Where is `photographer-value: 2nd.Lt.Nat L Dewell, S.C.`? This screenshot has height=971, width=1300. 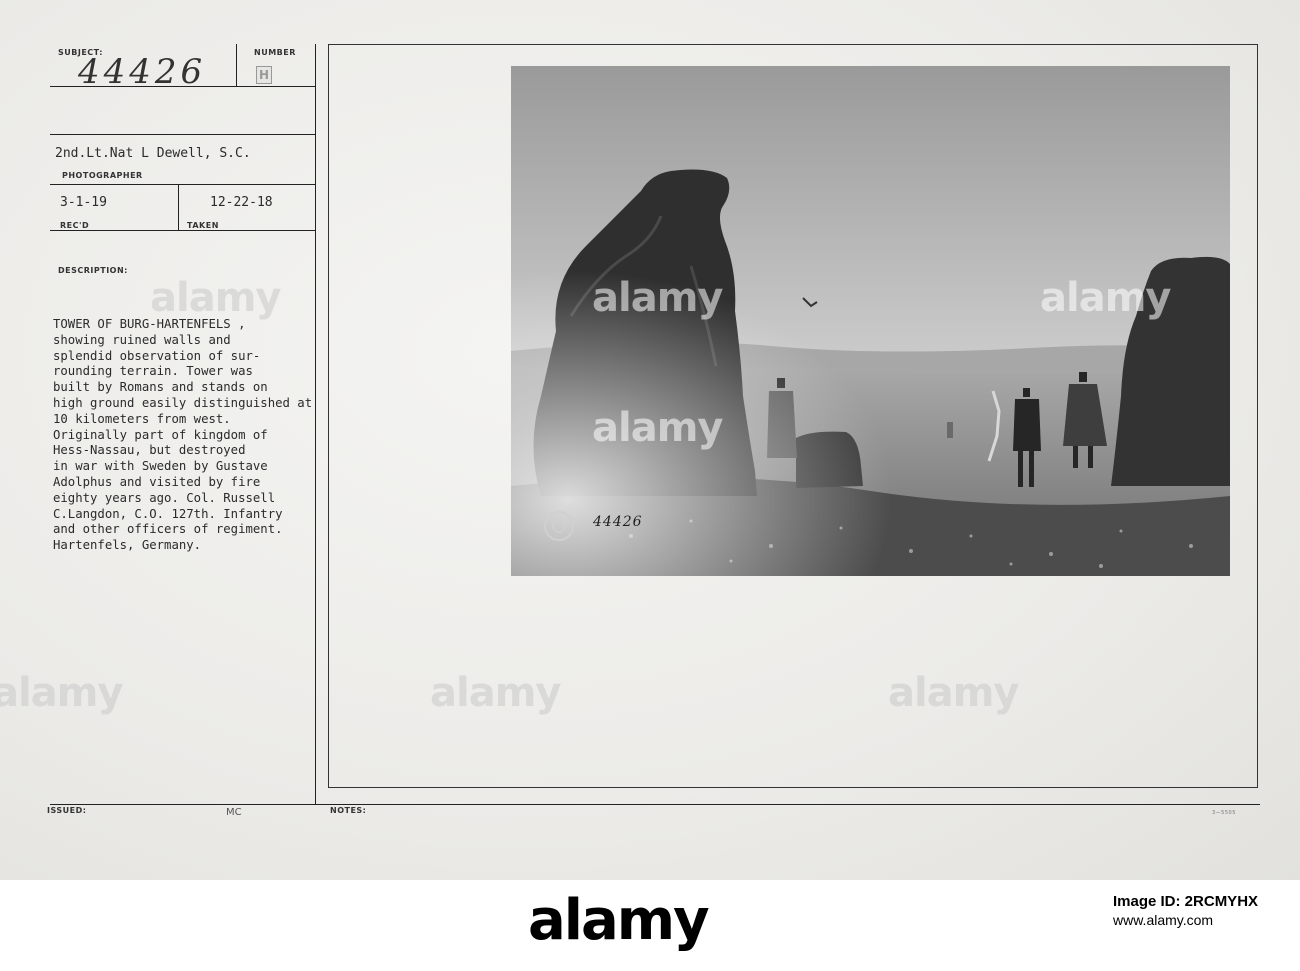
photographer-value: 2nd.Lt.Nat L Dewell, S.C. is located at coordinates (153, 153).